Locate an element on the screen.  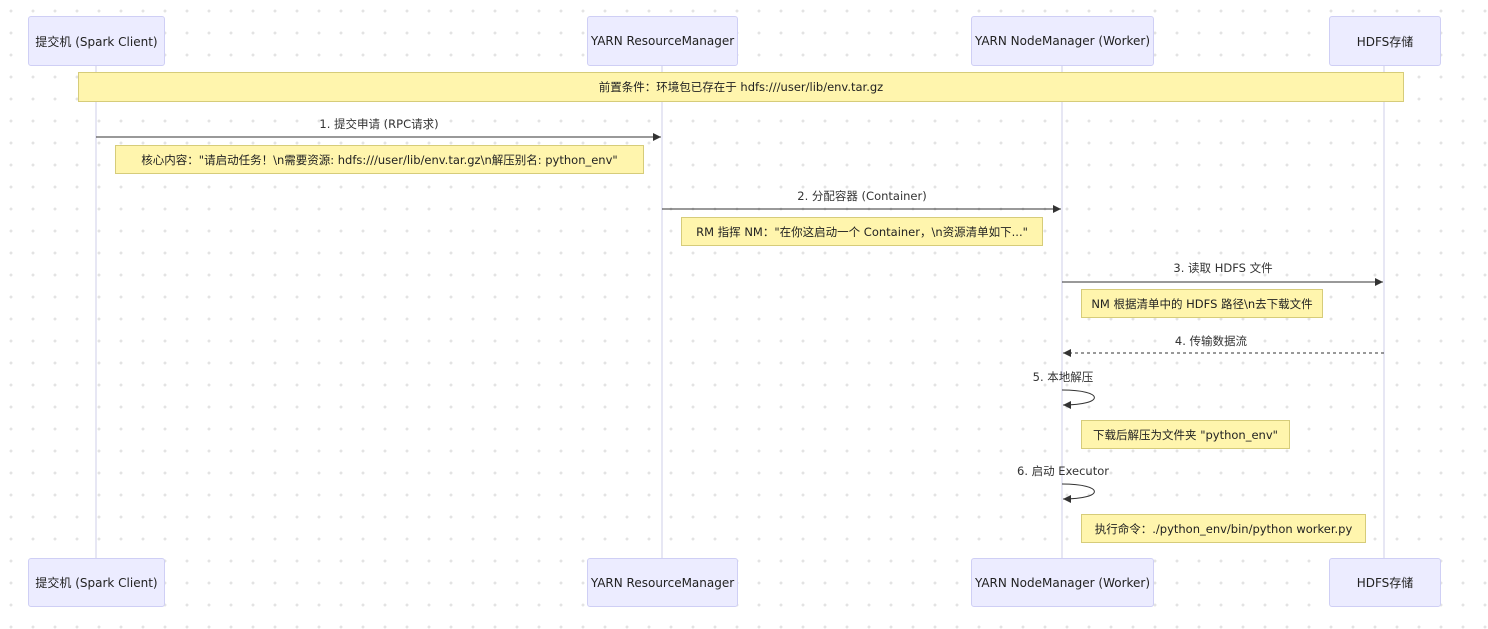
precondition-note: 前置条件：环境包已存在于 hdfs:///user/lib/env.tar.gz is located at coordinates (741, 87).